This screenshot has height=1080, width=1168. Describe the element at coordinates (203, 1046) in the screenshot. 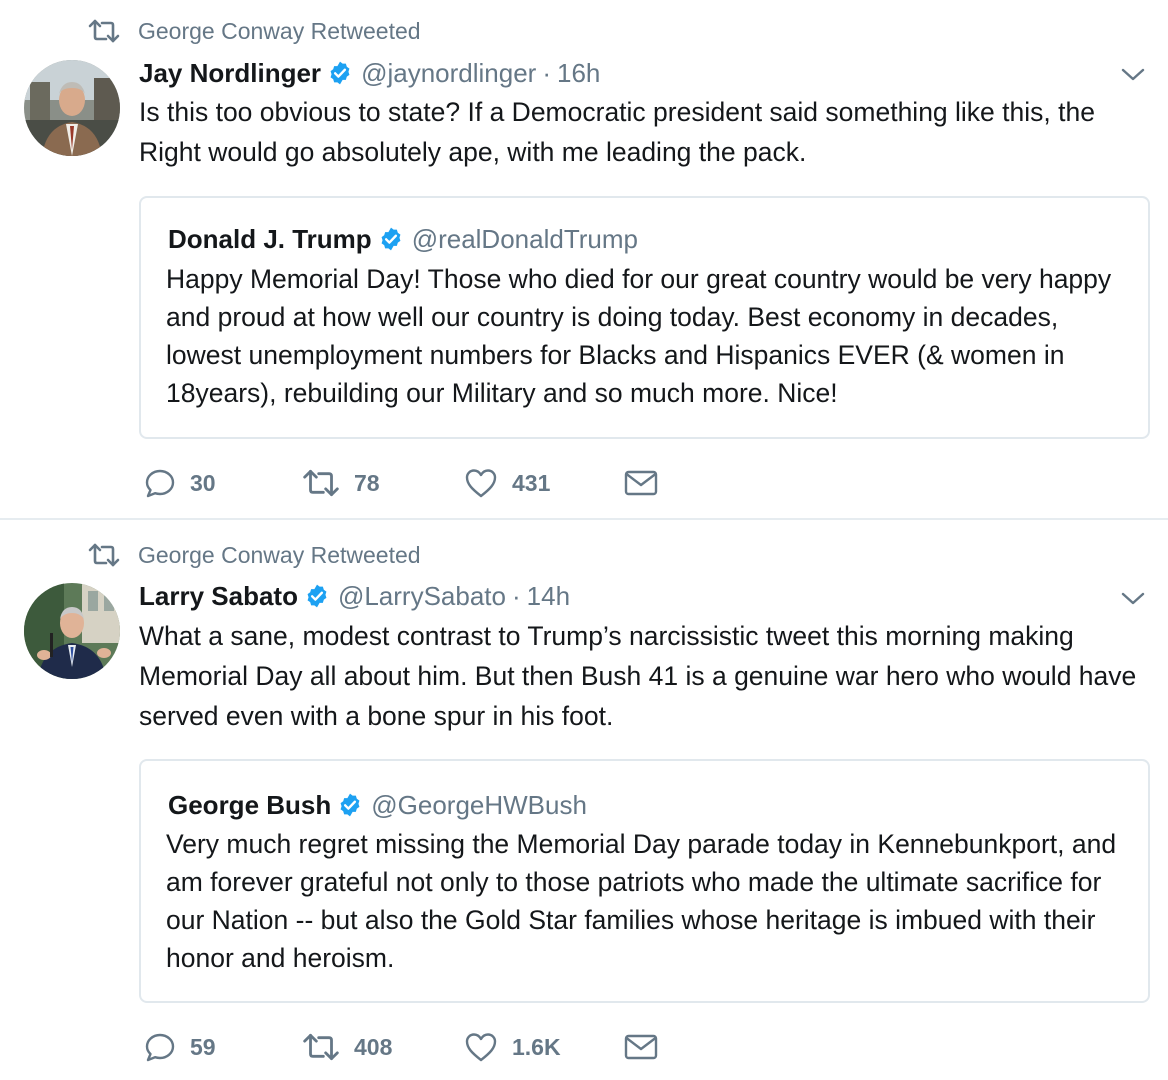

I see `reply-count: 59` at that location.